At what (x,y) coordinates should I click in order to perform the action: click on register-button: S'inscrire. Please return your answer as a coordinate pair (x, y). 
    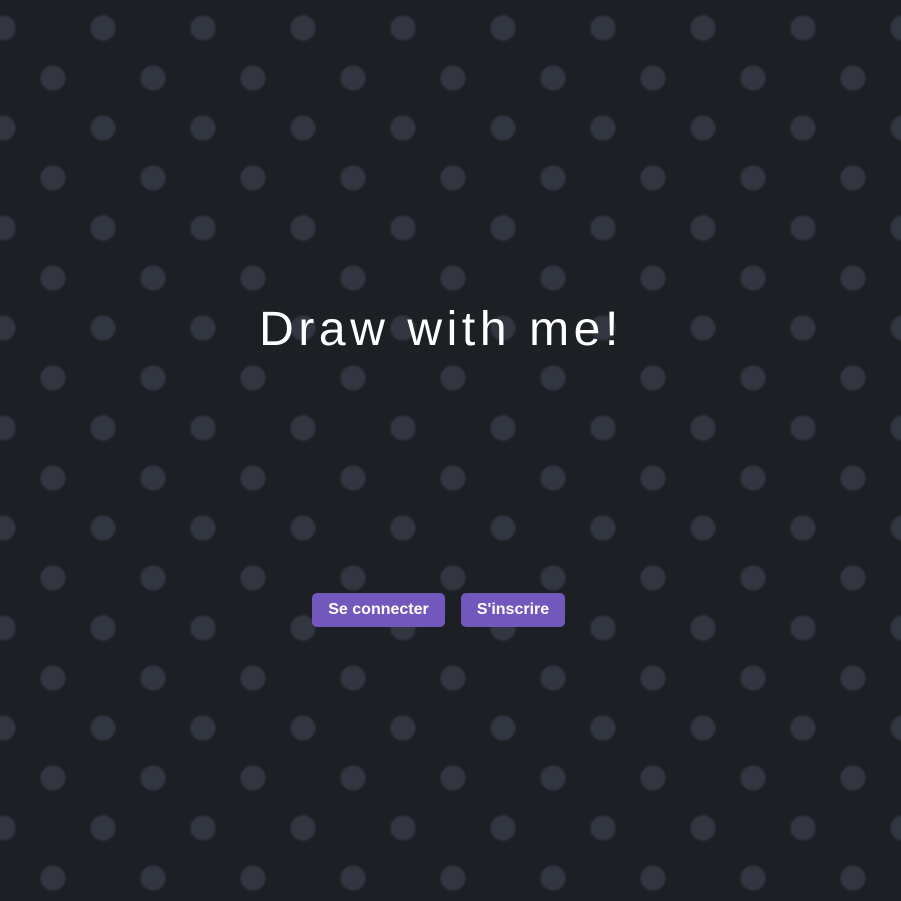
    Looking at the image, I should click on (513, 610).